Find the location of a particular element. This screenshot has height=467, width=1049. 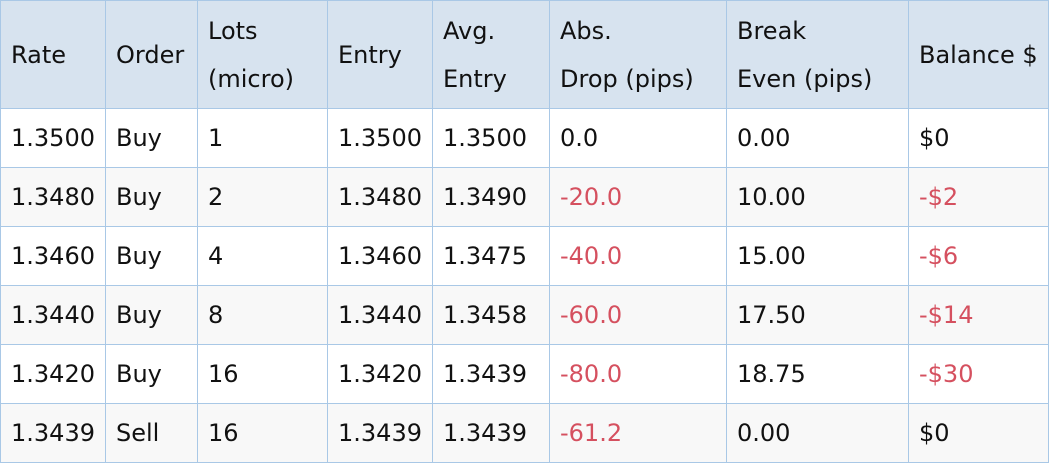

cell-rate: 1.3480 is located at coordinates (53, 197).